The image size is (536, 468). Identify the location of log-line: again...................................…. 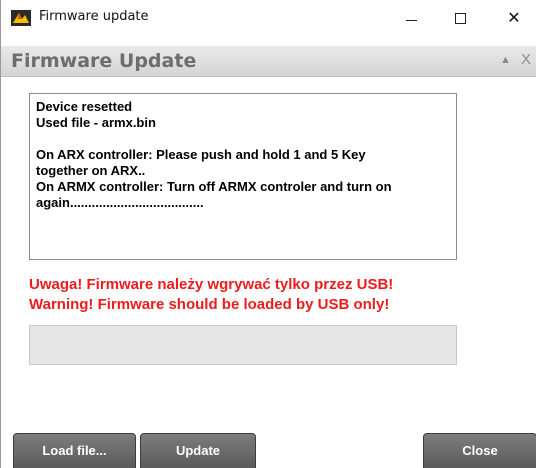
(120, 202).